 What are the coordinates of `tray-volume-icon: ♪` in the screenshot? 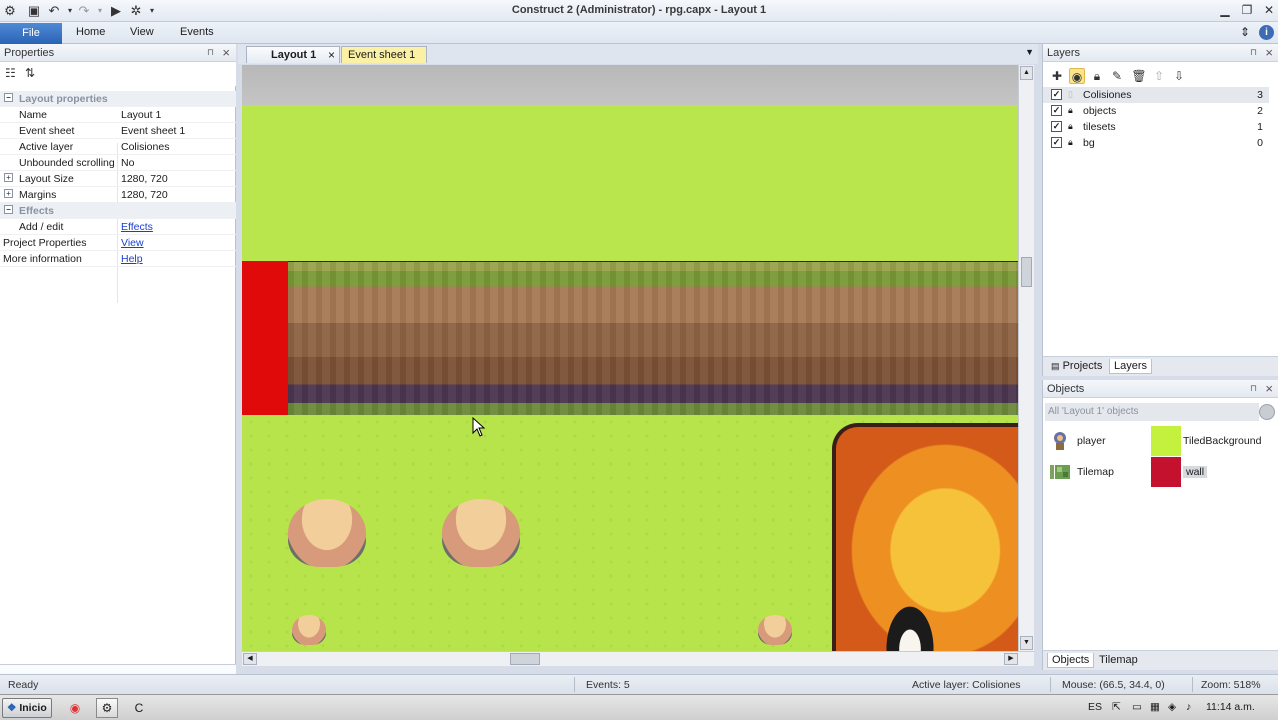 It's located at (1188, 707).